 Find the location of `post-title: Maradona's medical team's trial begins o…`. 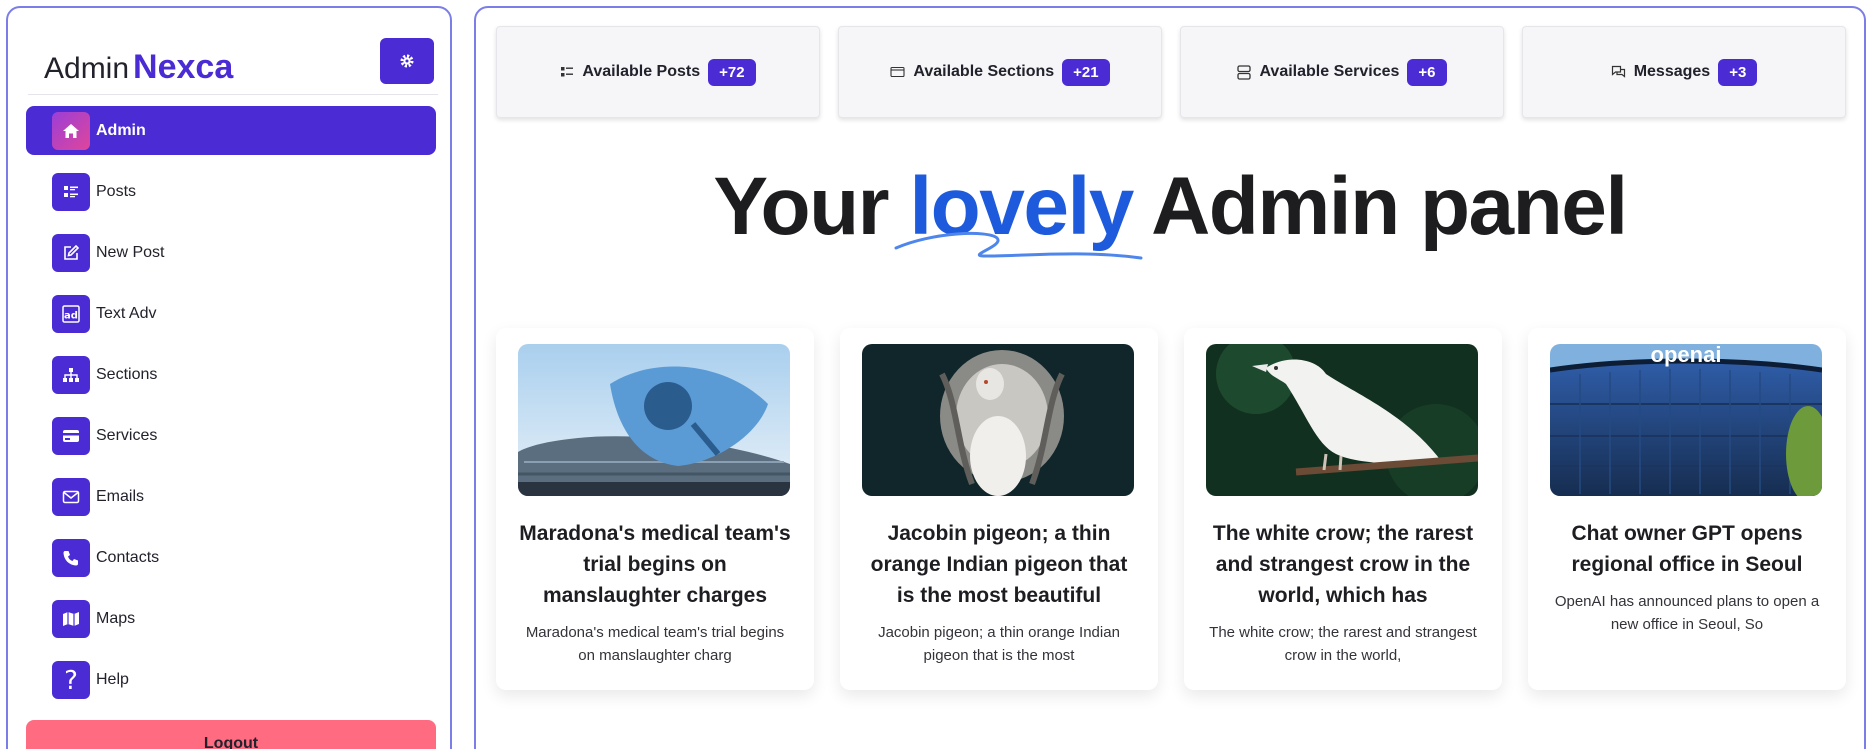

post-title: Maradona's medical team's trial begins o… is located at coordinates (655, 564).